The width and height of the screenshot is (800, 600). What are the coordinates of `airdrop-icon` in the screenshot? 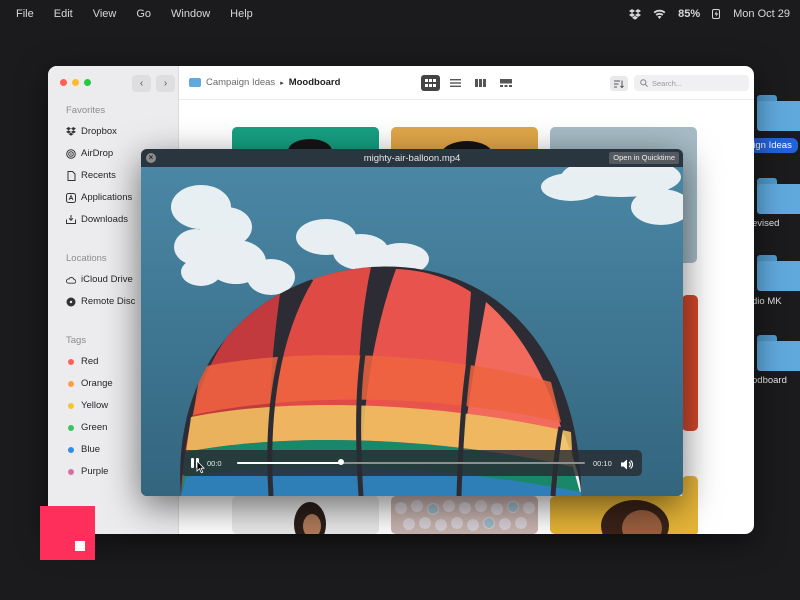 It's located at (71, 153).